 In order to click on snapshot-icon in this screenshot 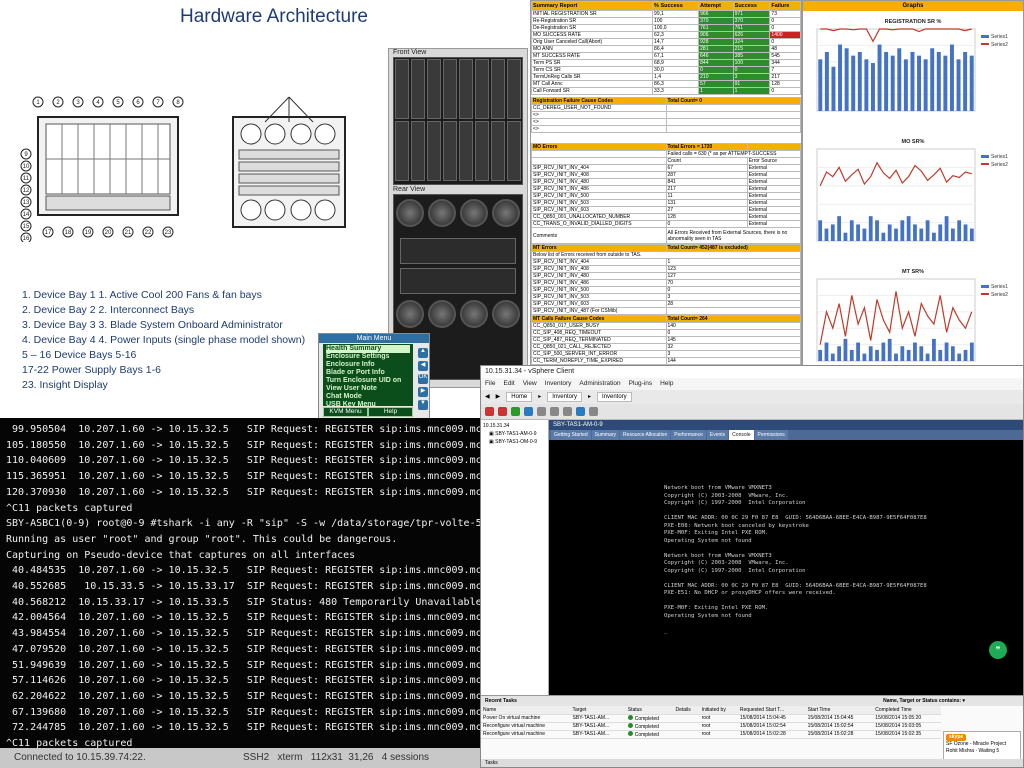, I will do `click(541, 411)`.